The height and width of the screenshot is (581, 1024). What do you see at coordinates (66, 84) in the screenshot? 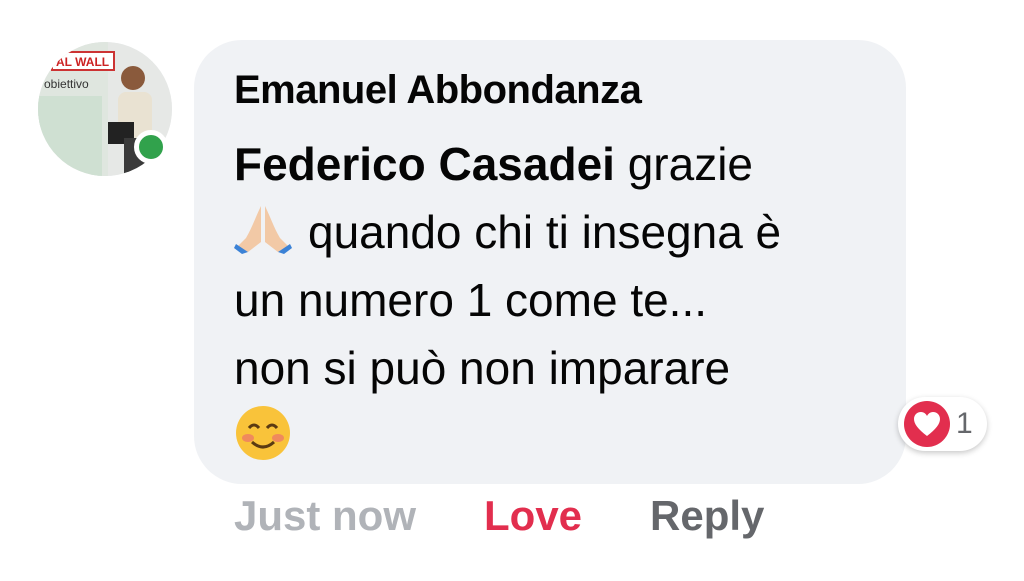
I see `avatar-board-text: obiettivo` at bounding box center [66, 84].